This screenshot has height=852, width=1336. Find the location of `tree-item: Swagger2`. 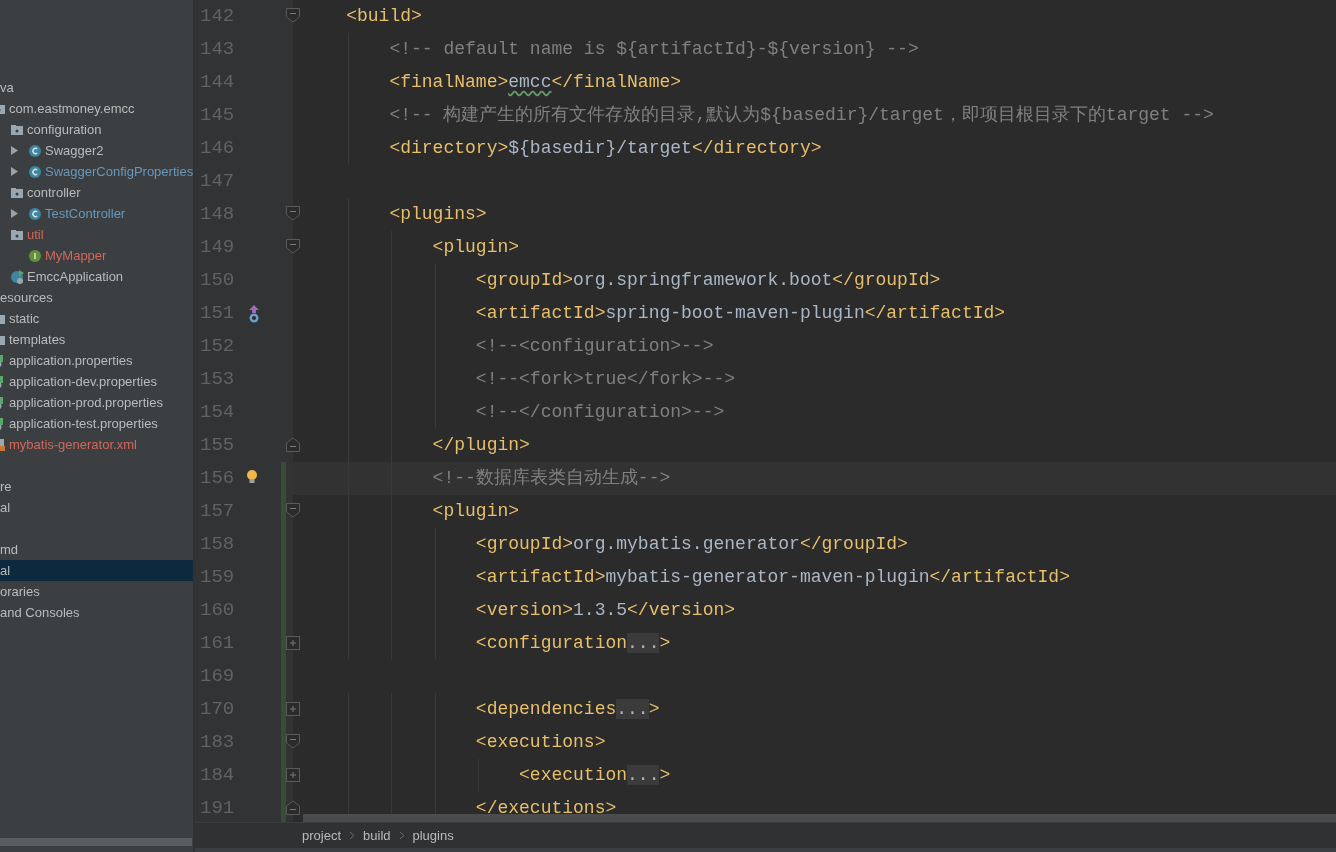

tree-item: Swagger2 is located at coordinates (96, 150).